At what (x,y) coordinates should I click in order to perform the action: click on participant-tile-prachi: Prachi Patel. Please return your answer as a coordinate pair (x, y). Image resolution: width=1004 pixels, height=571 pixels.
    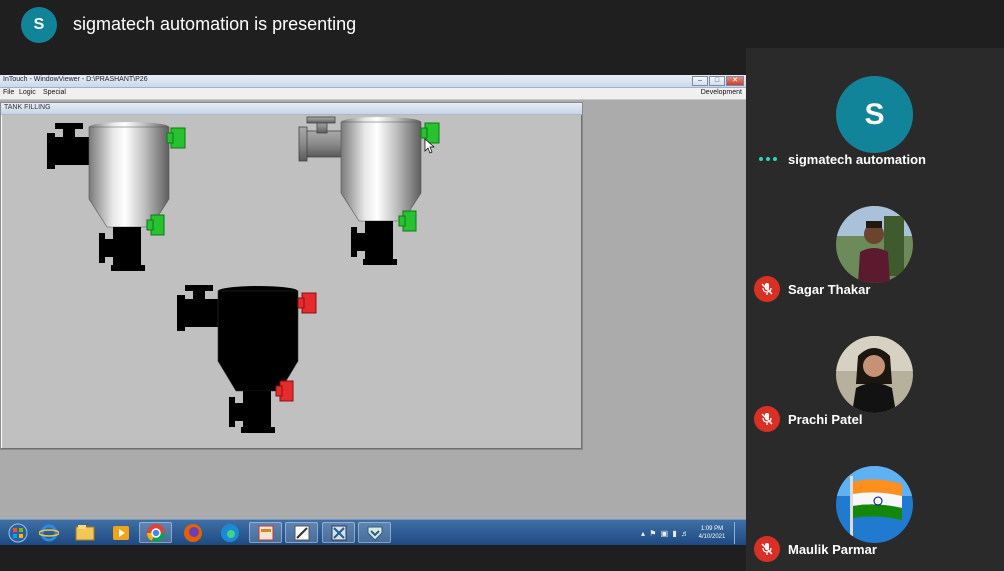
    Looking at the image, I should click on (875, 373).